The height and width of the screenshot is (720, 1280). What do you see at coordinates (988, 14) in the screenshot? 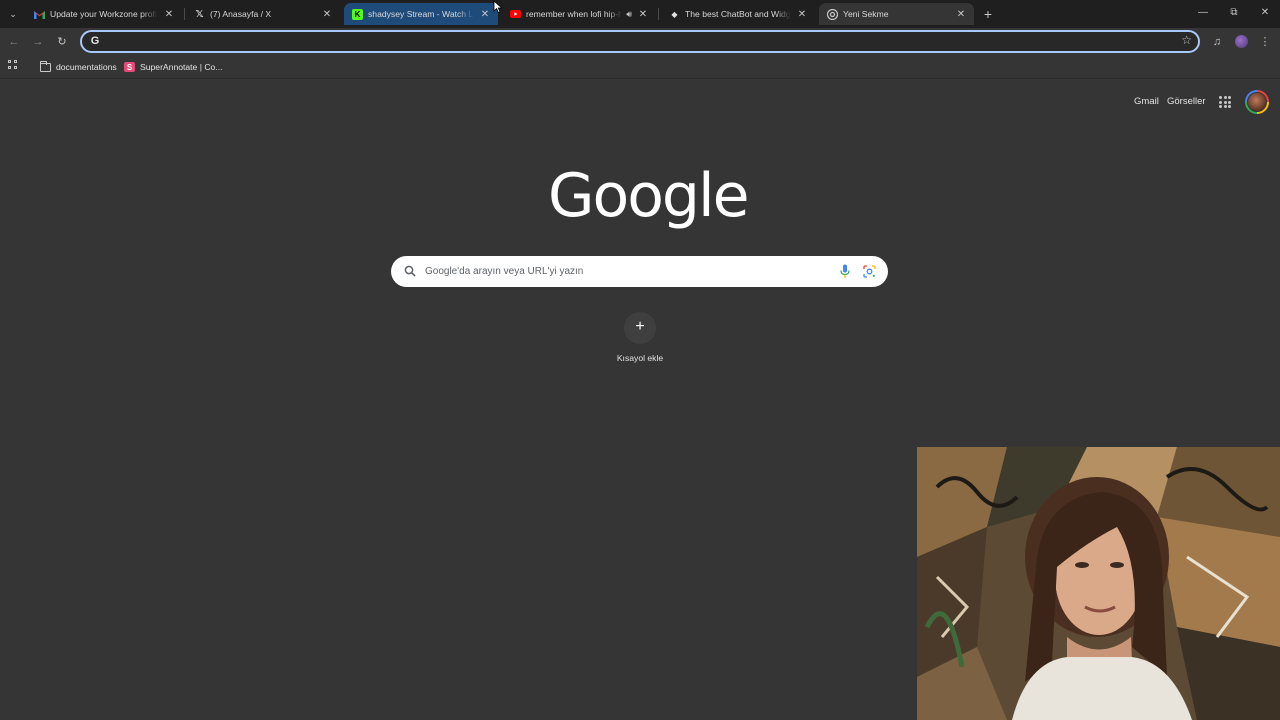
I see `new-tab-button: +` at bounding box center [988, 14].